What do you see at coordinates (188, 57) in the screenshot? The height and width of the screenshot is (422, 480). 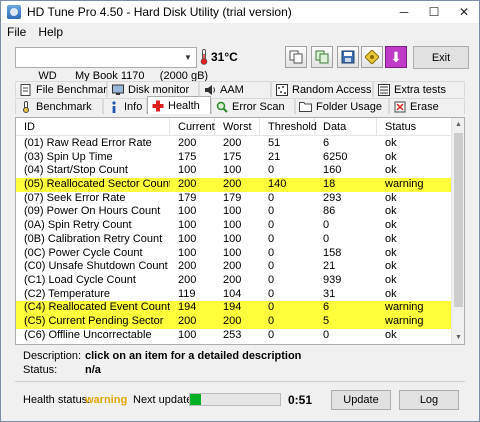 I see `chevron-down-icon: ▼` at bounding box center [188, 57].